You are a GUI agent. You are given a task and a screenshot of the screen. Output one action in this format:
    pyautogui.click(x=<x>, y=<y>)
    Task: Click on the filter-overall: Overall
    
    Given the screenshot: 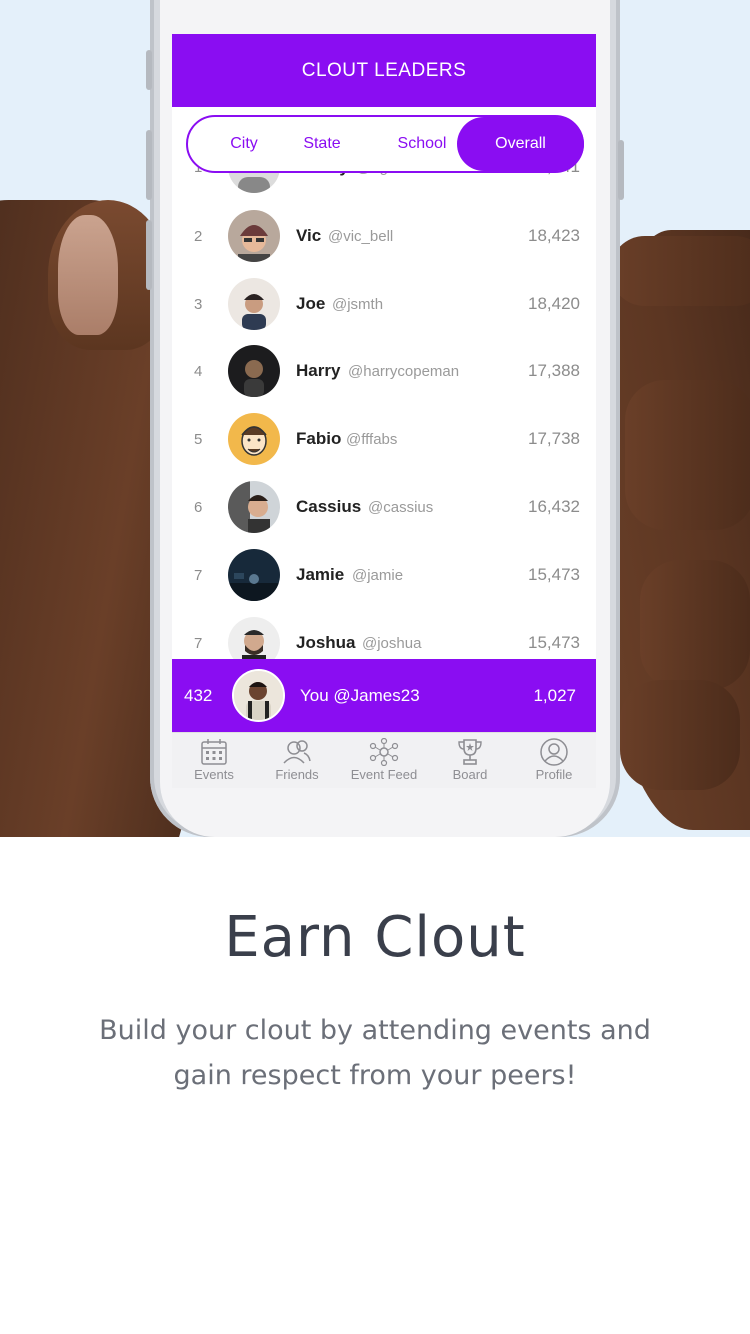 What is the action you would take?
    pyautogui.click(x=520, y=144)
    